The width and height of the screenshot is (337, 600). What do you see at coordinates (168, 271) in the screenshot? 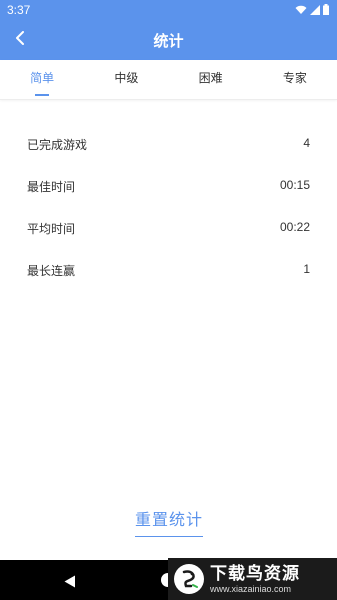
I see `stat-row-longest-streak: 最长连赢 1` at bounding box center [168, 271].